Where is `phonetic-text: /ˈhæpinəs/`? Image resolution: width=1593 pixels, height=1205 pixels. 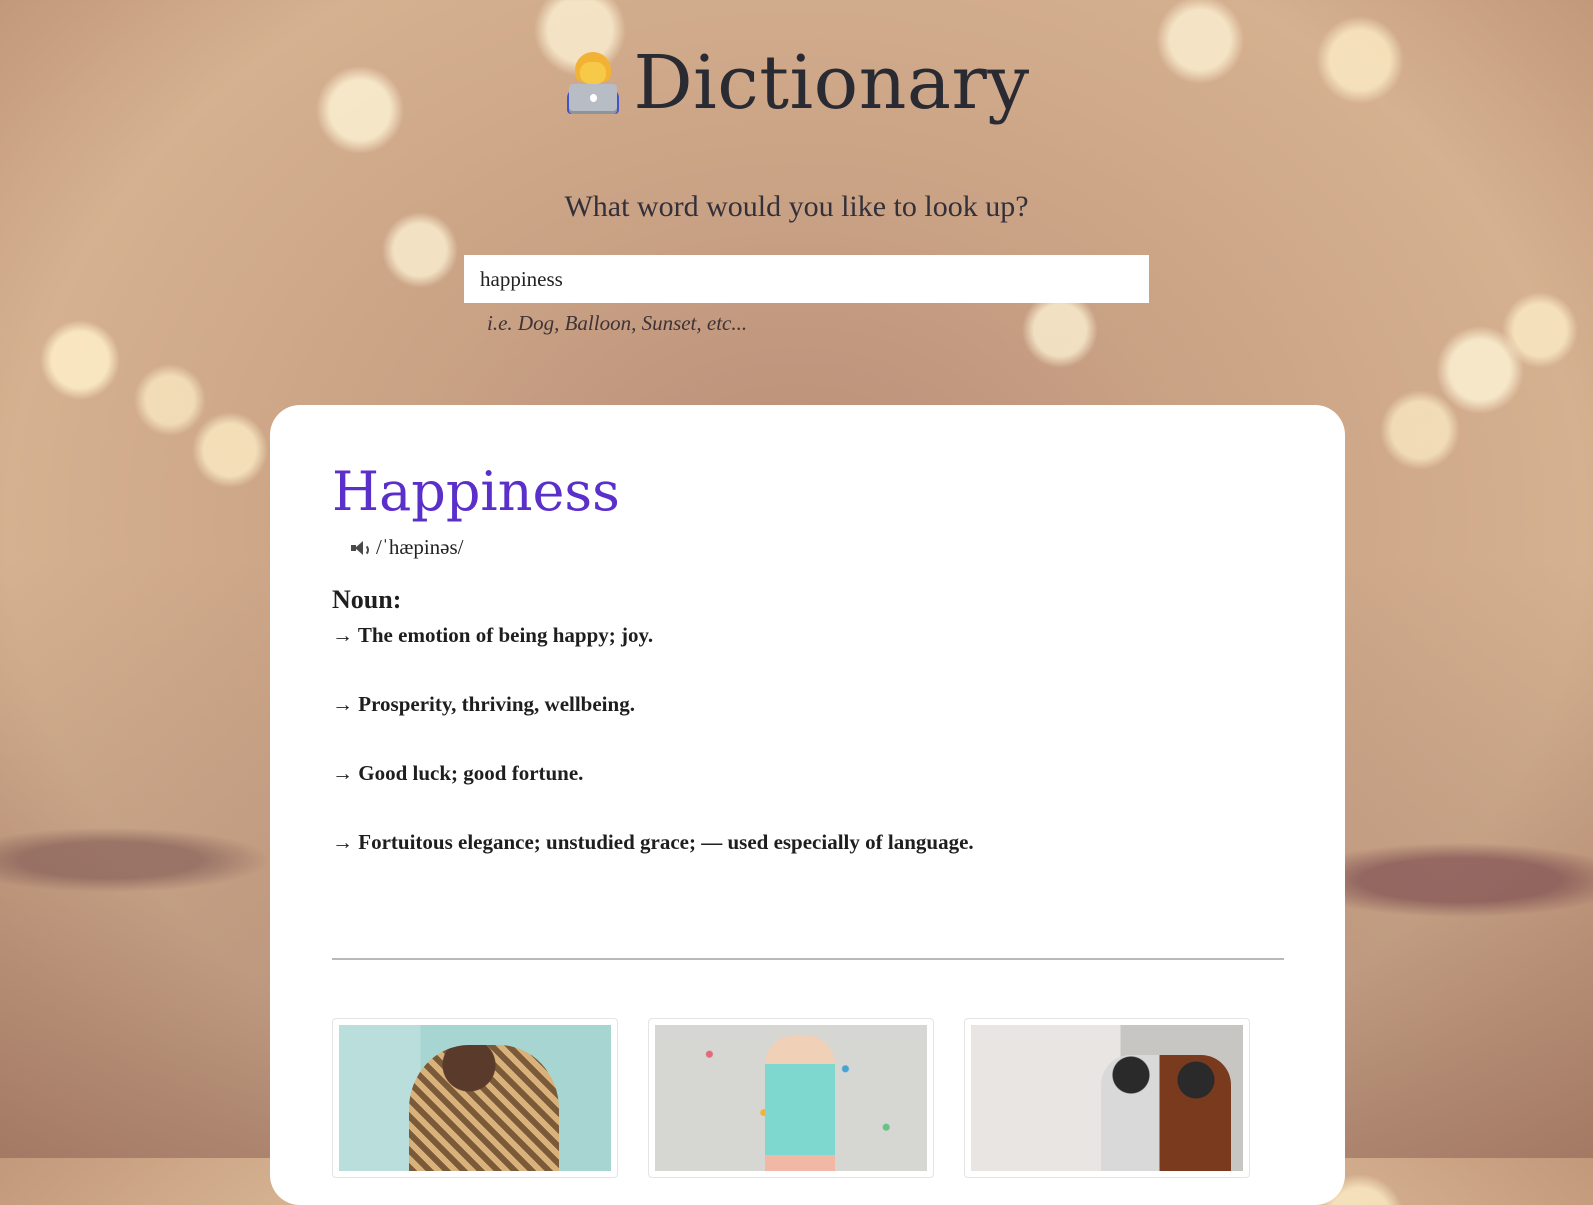 phonetic-text: /ˈhæpinəs/ is located at coordinates (420, 547).